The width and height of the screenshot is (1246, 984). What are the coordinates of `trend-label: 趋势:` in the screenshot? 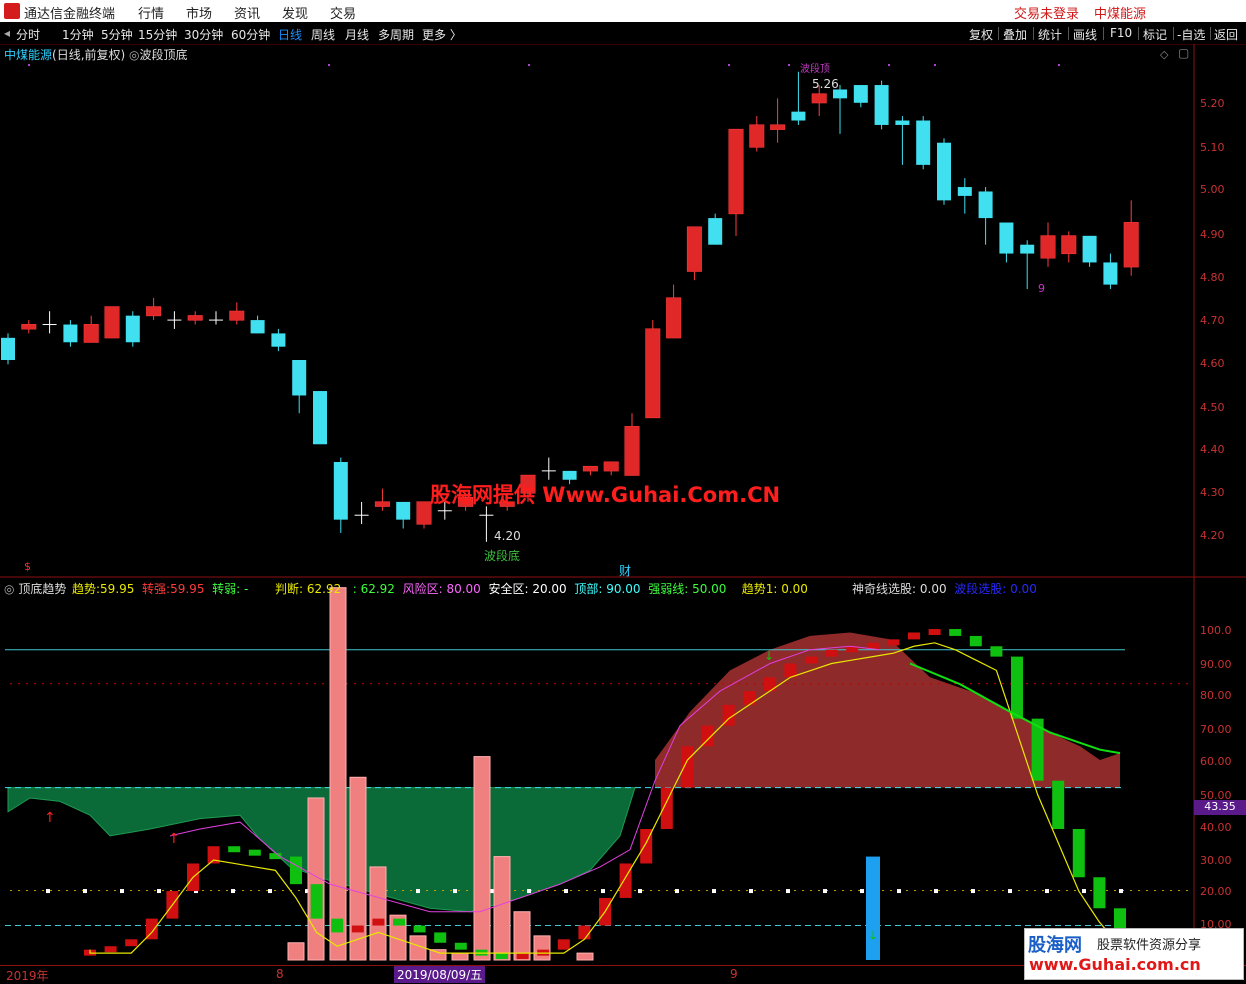 It's located at (86, 589).